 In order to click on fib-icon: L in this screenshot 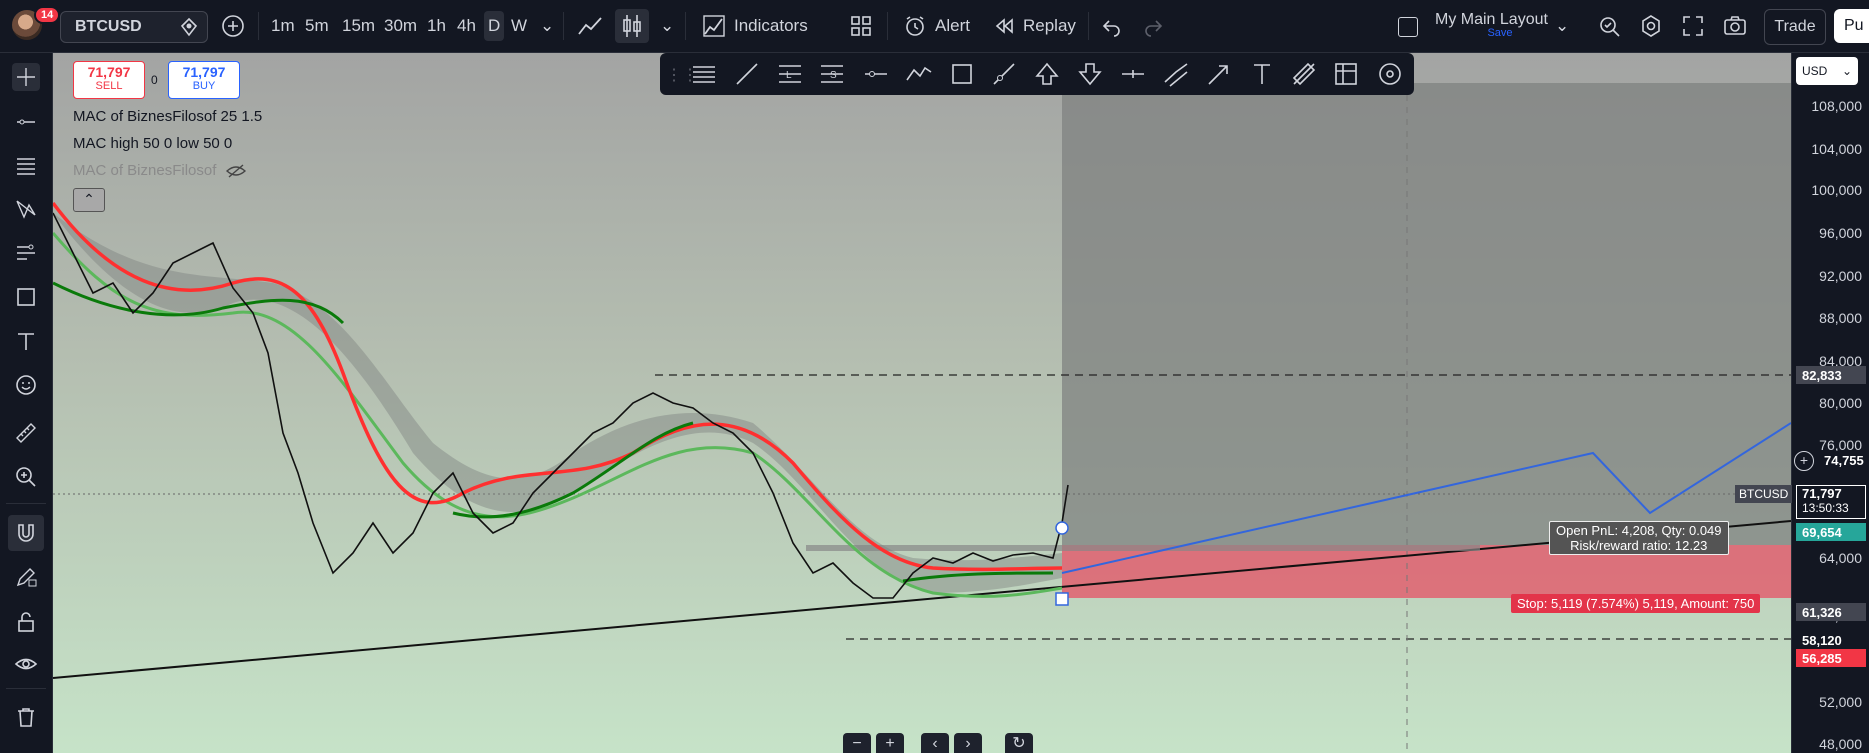, I will do `click(790, 74)`.